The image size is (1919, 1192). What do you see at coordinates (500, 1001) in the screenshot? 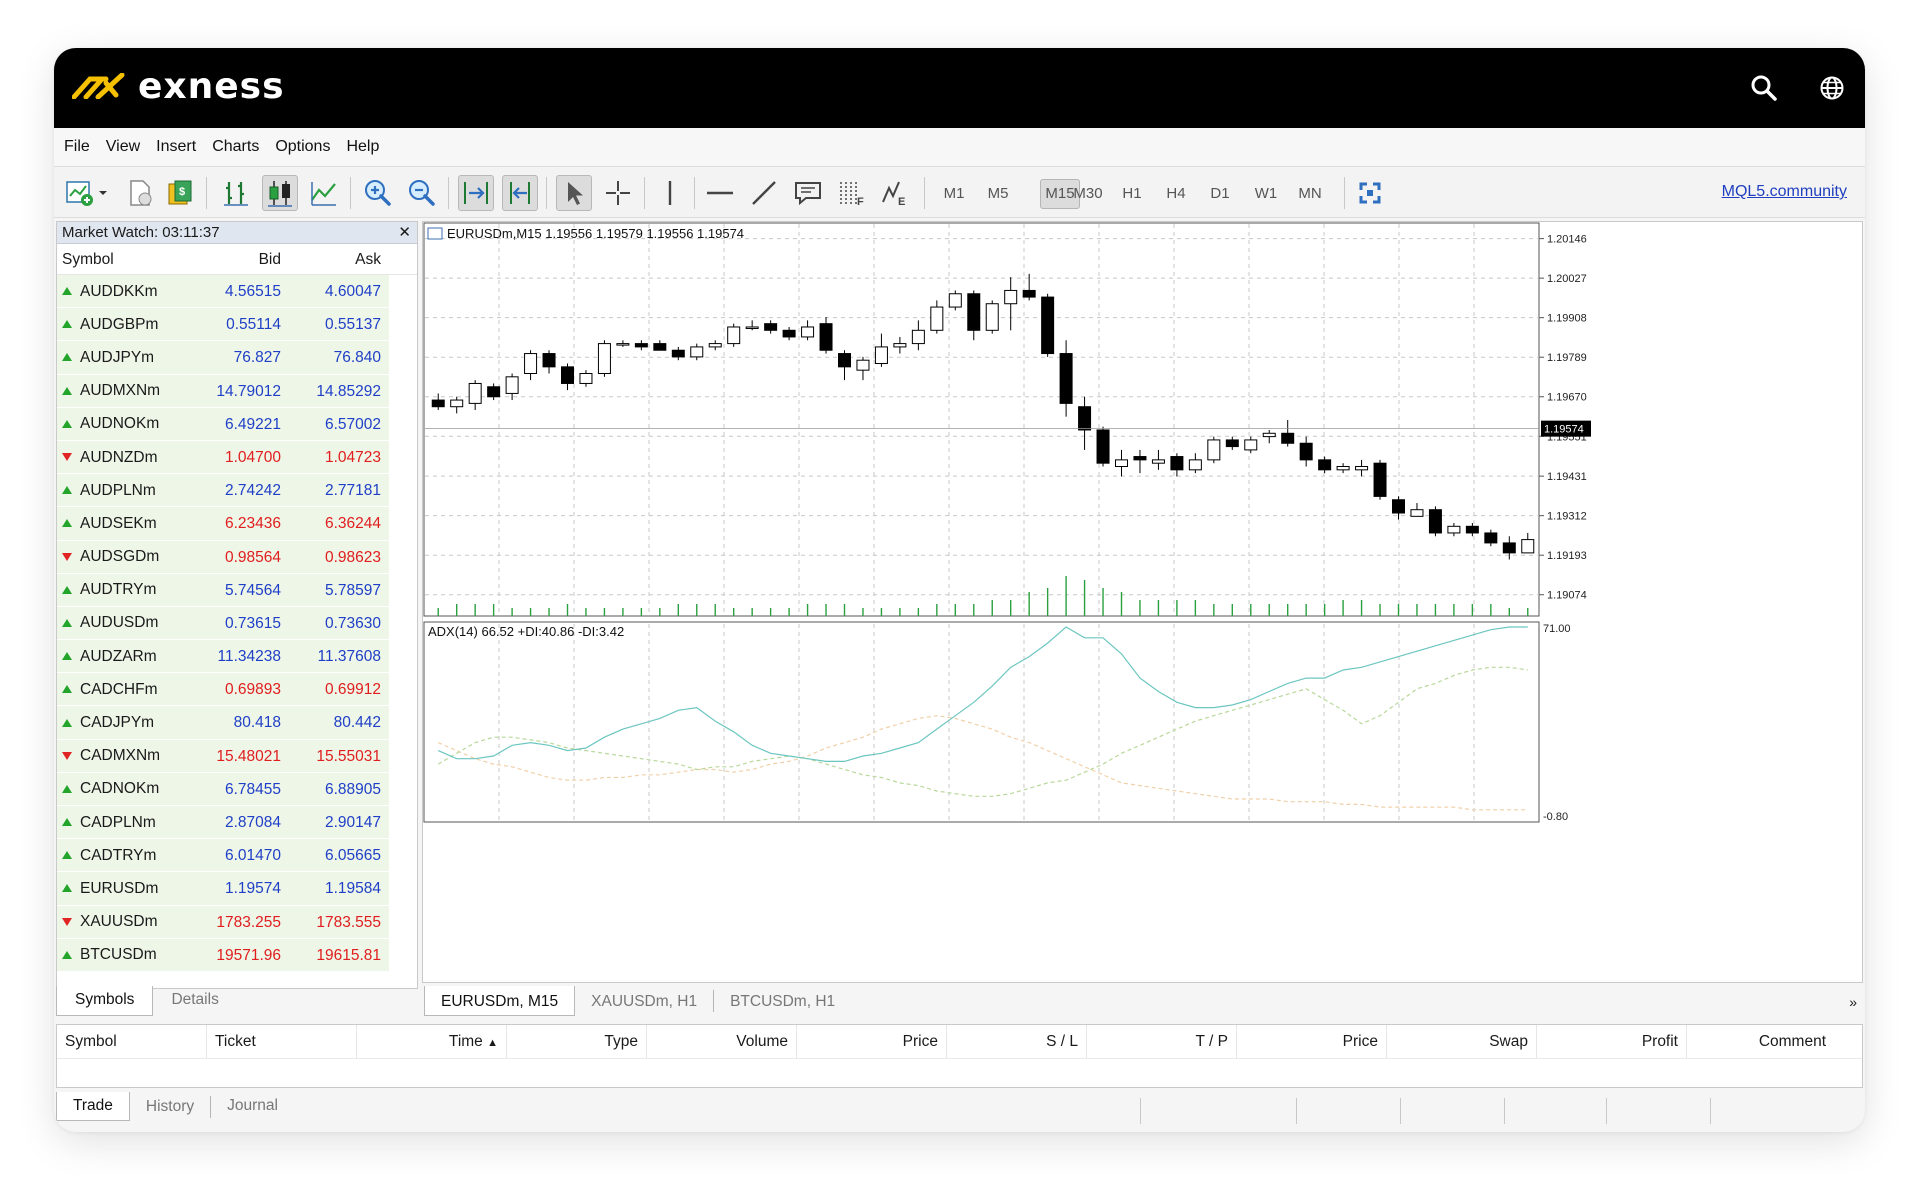
I see `chart-tab-eurusd: EURUSDm, M15` at bounding box center [500, 1001].